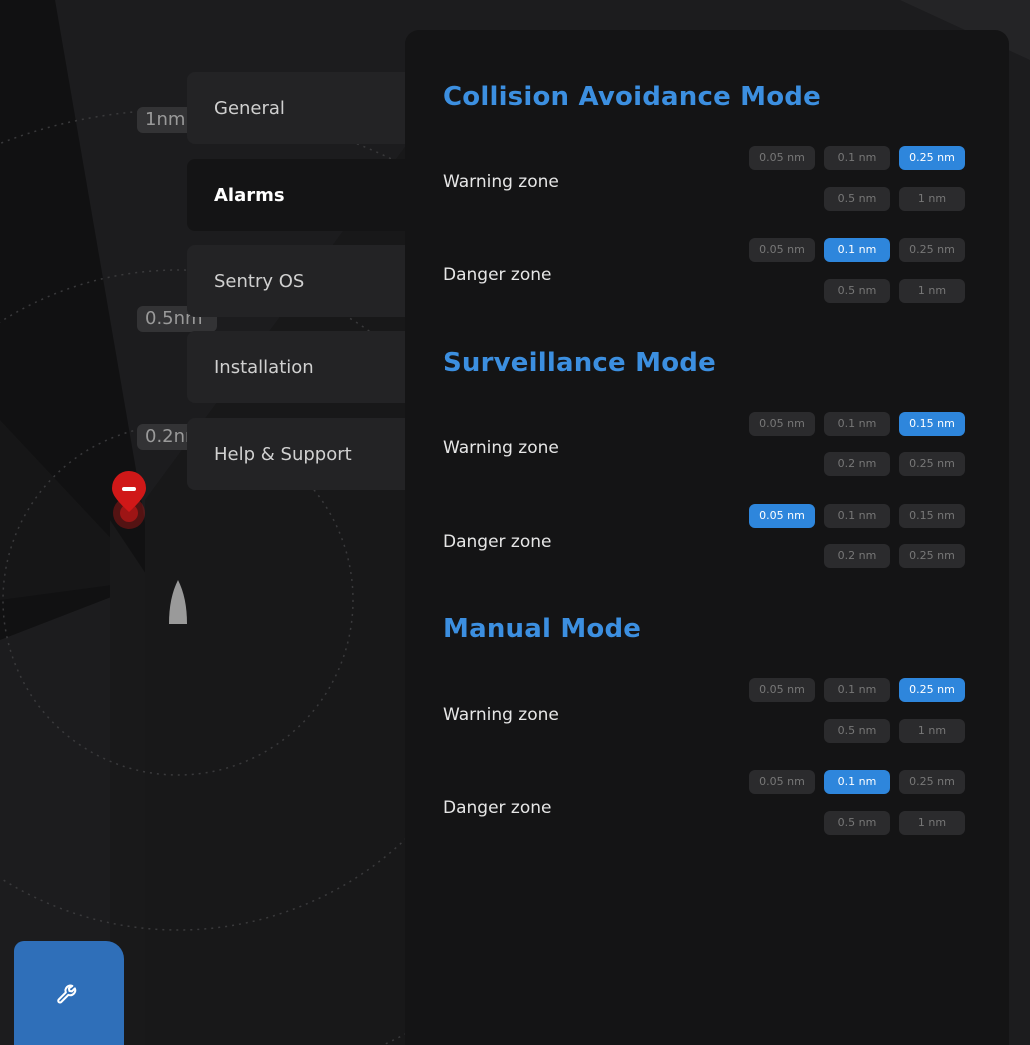  Describe the element at coordinates (170, 437) in the screenshot. I see `range-label-0-2nm: 0.2nm` at that location.